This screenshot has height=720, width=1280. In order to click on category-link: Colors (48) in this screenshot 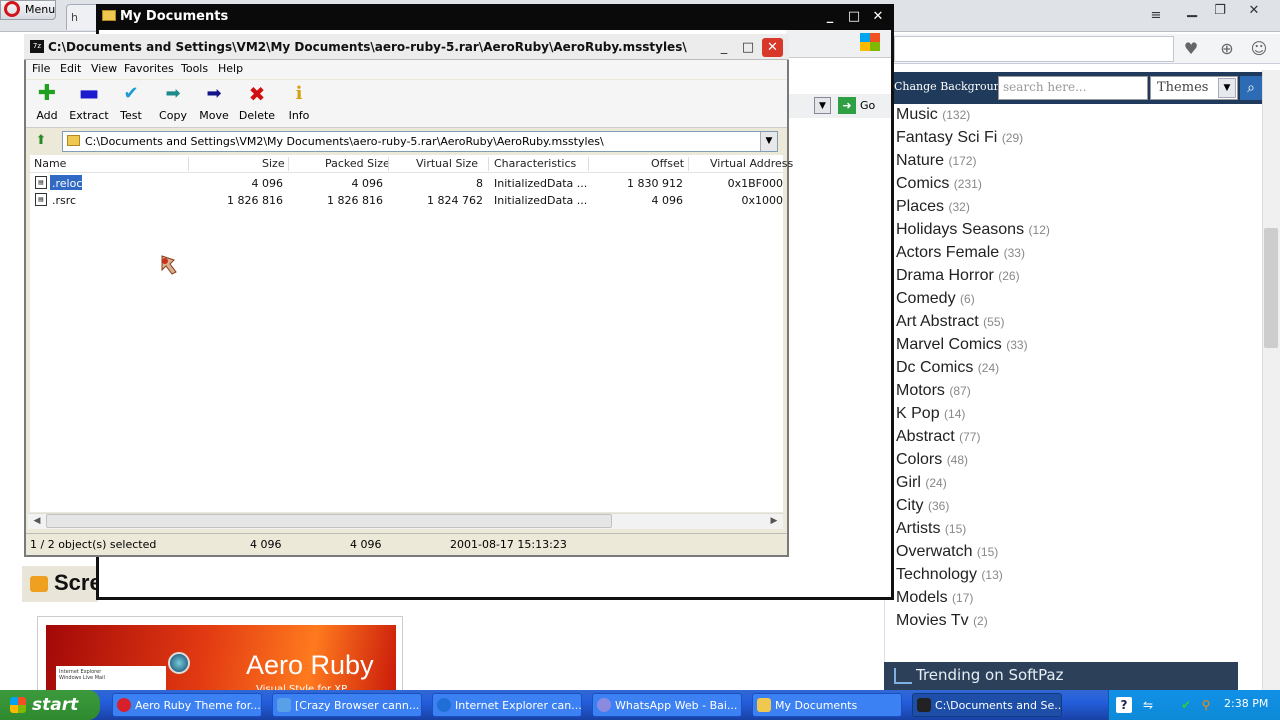, I will do `click(932, 460)`.